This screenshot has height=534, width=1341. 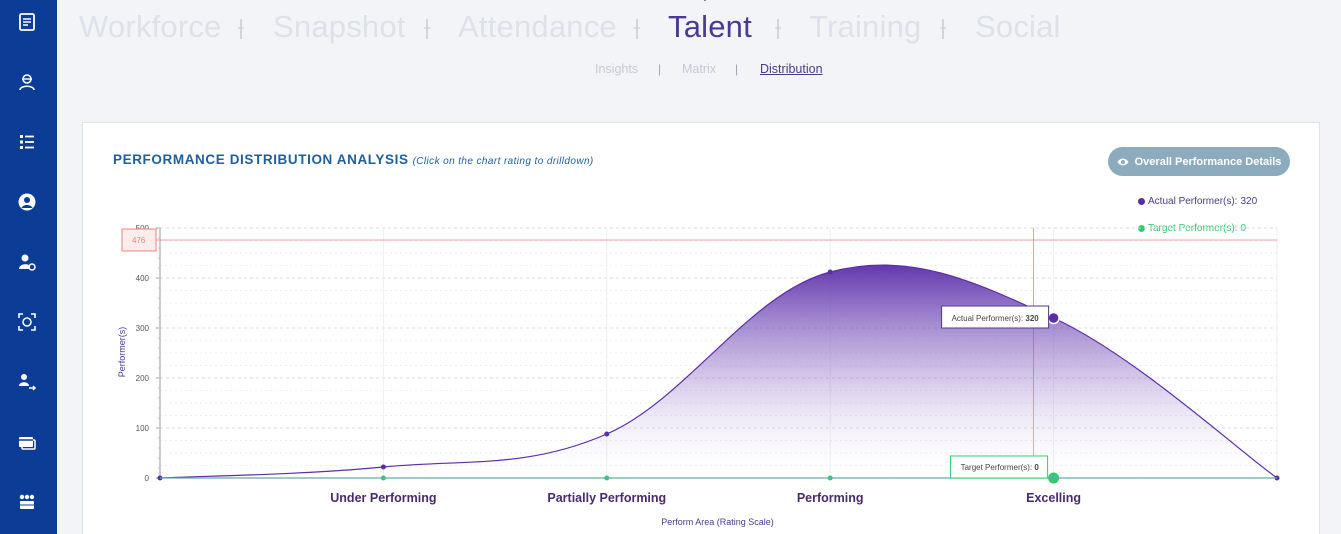 What do you see at coordinates (122, 352) in the screenshot?
I see `y-axis-title: Performer(s)` at bounding box center [122, 352].